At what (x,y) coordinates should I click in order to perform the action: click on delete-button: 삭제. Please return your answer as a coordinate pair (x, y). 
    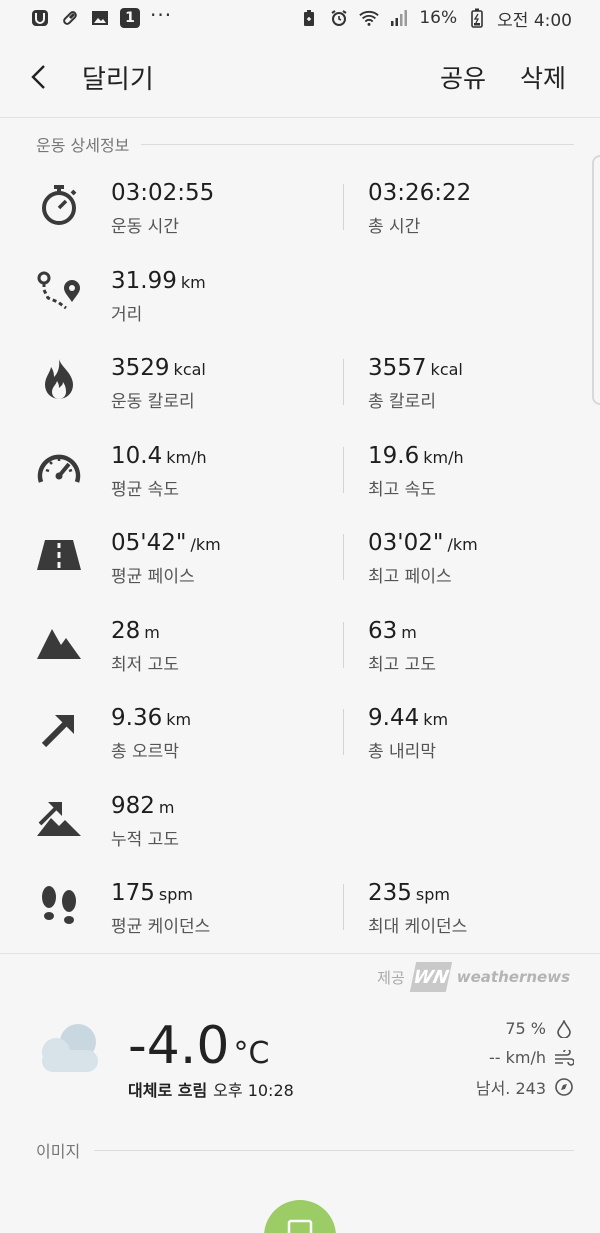
    Looking at the image, I should click on (543, 77).